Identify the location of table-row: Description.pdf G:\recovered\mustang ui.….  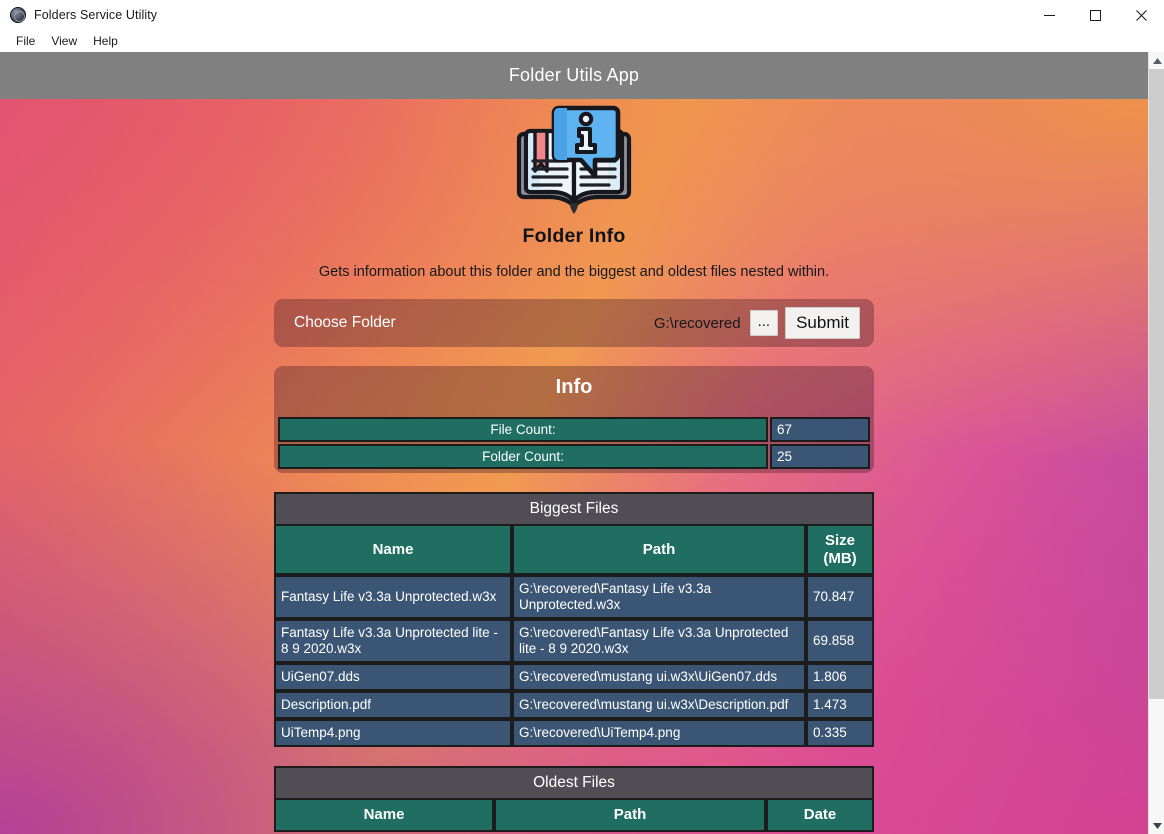
(574, 704).